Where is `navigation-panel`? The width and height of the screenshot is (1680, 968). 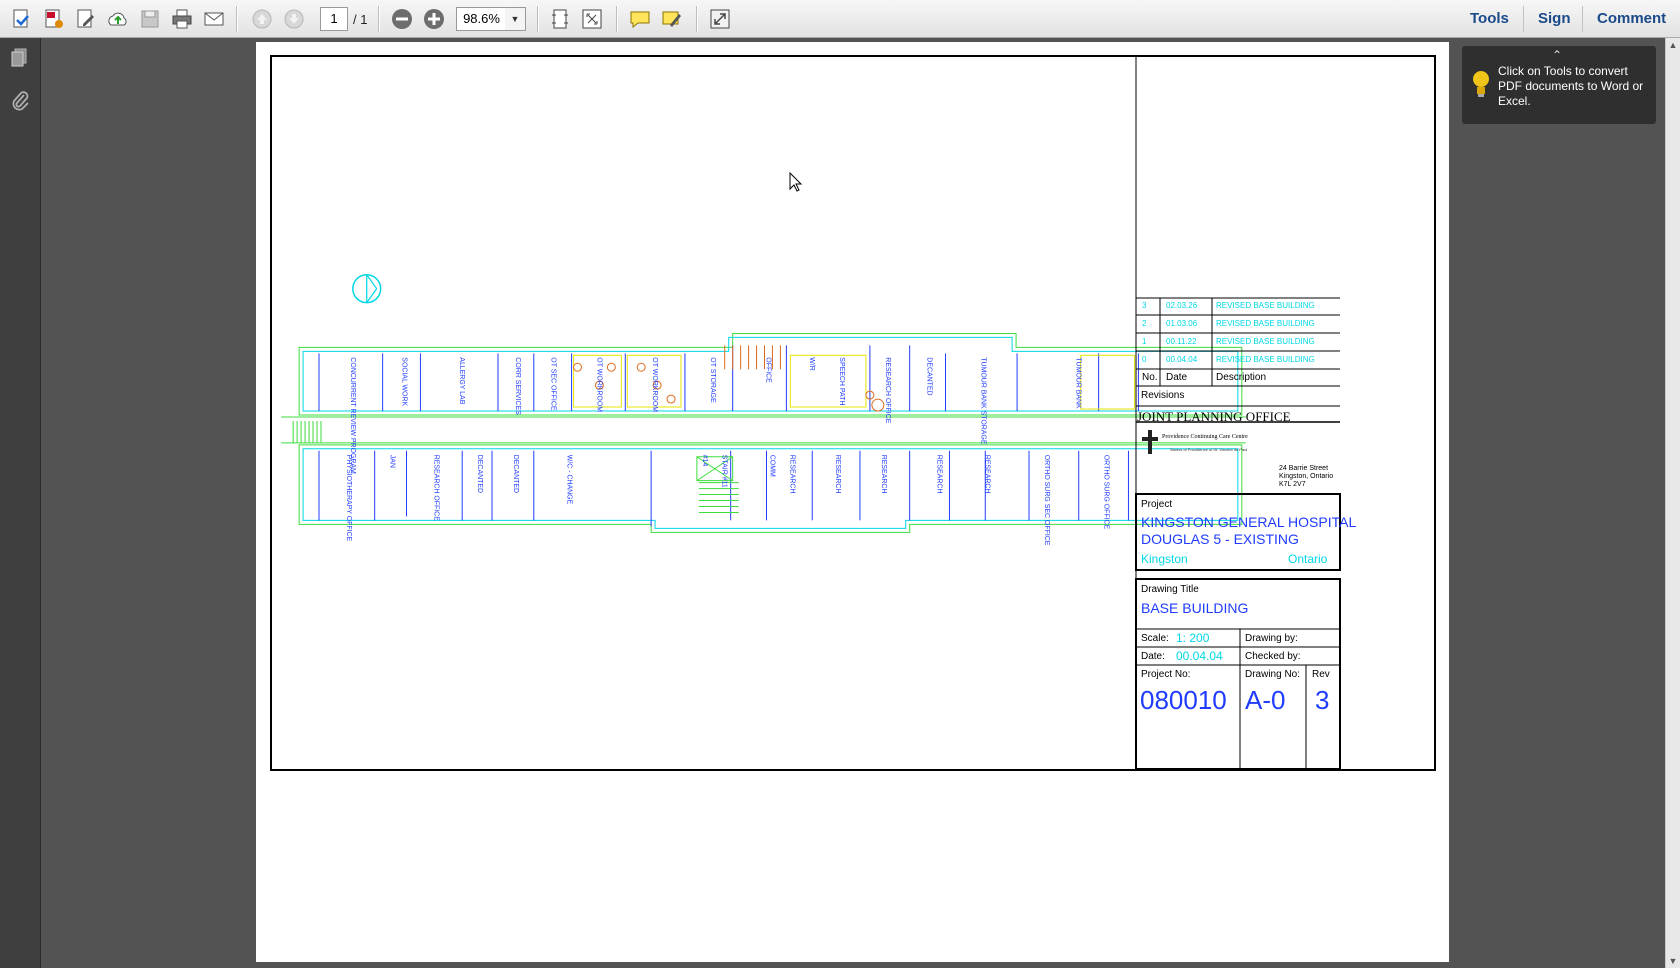 navigation-panel is located at coordinates (20, 503).